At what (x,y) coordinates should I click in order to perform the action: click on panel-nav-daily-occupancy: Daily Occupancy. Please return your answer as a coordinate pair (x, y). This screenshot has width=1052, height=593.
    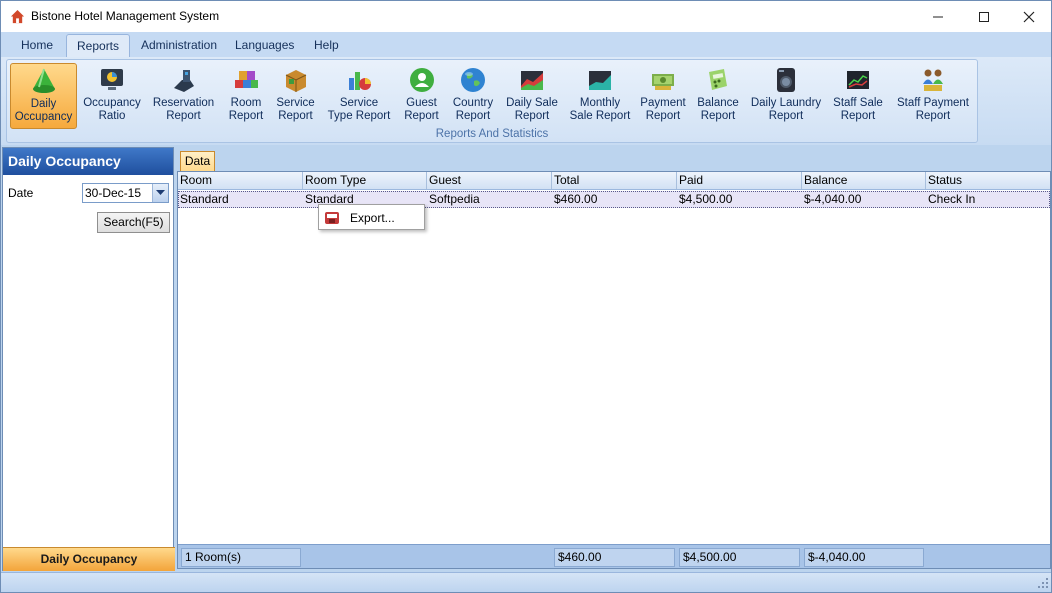
    Looking at the image, I should click on (89, 559).